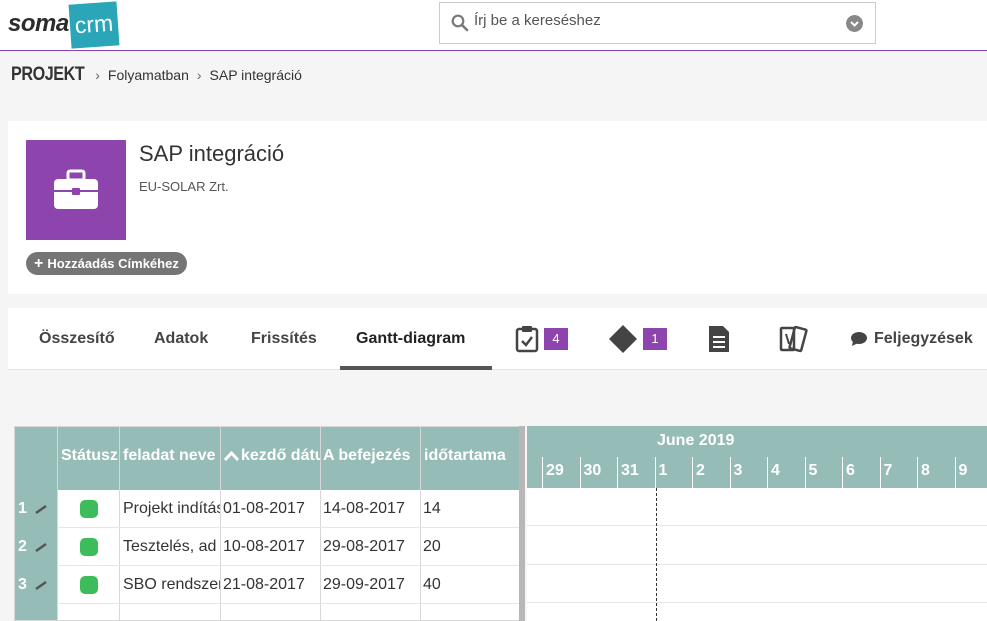  Describe the element at coordinates (541, 339) in the screenshot. I see `tab-tasks: 4` at that location.